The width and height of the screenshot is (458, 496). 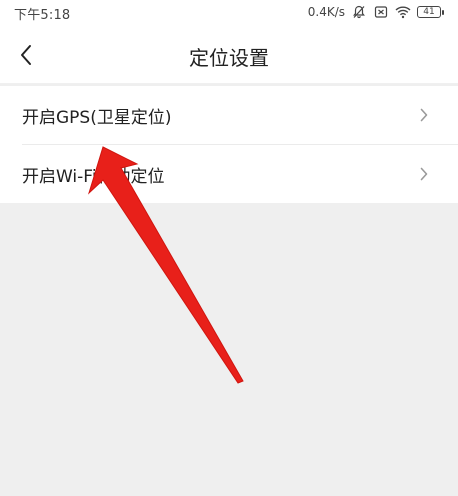 What do you see at coordinates (381, 12) in the screenshot?
I see `sim-icon` at bounding box center [381, 12].